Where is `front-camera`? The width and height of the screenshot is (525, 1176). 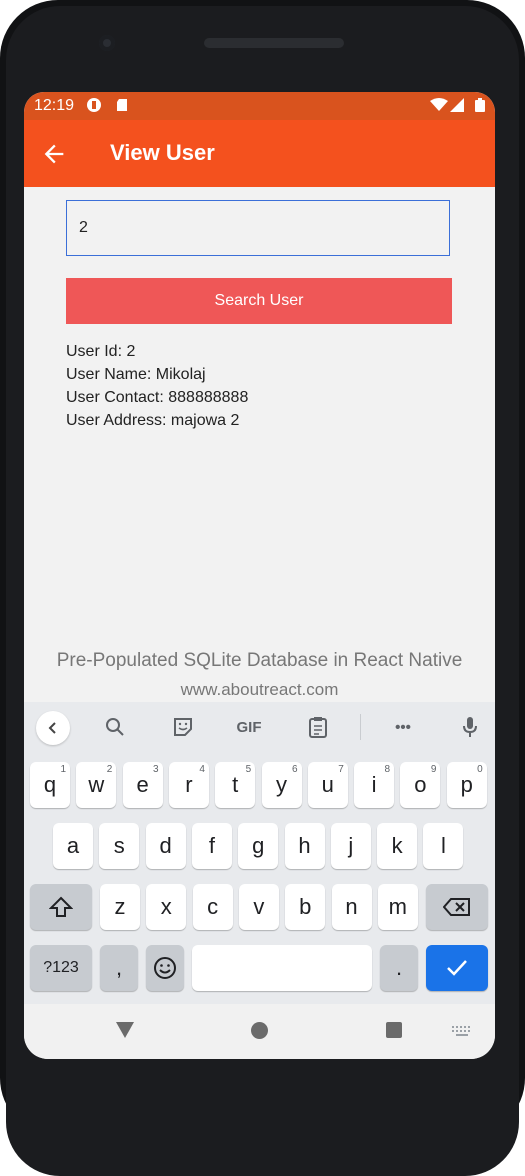 front-camera is located at coordinates (107, 43).